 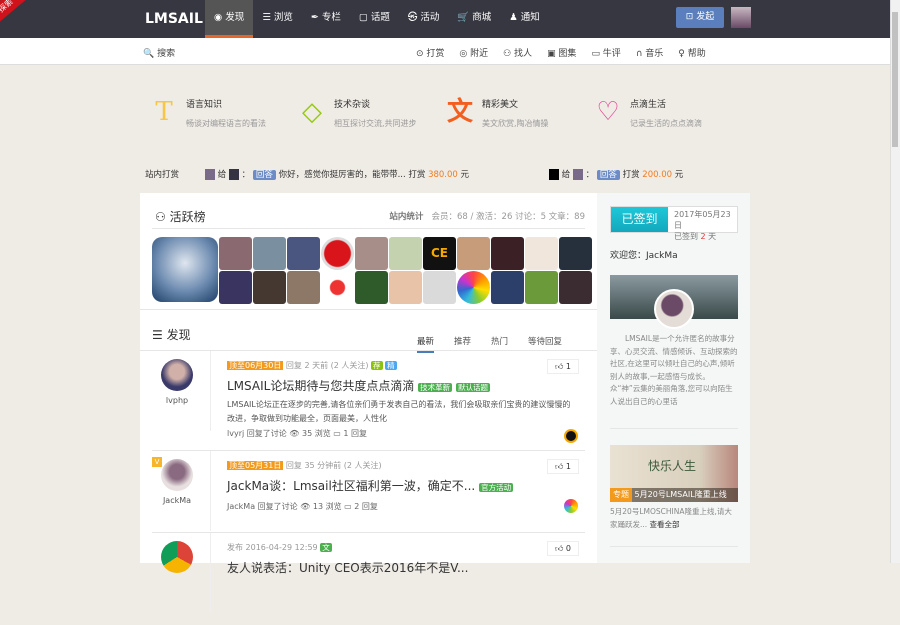 What do you see at coordinates (639, 219) in the screenshot?
I see `checkin-button: 已签到` at bounding box center [639, 219].